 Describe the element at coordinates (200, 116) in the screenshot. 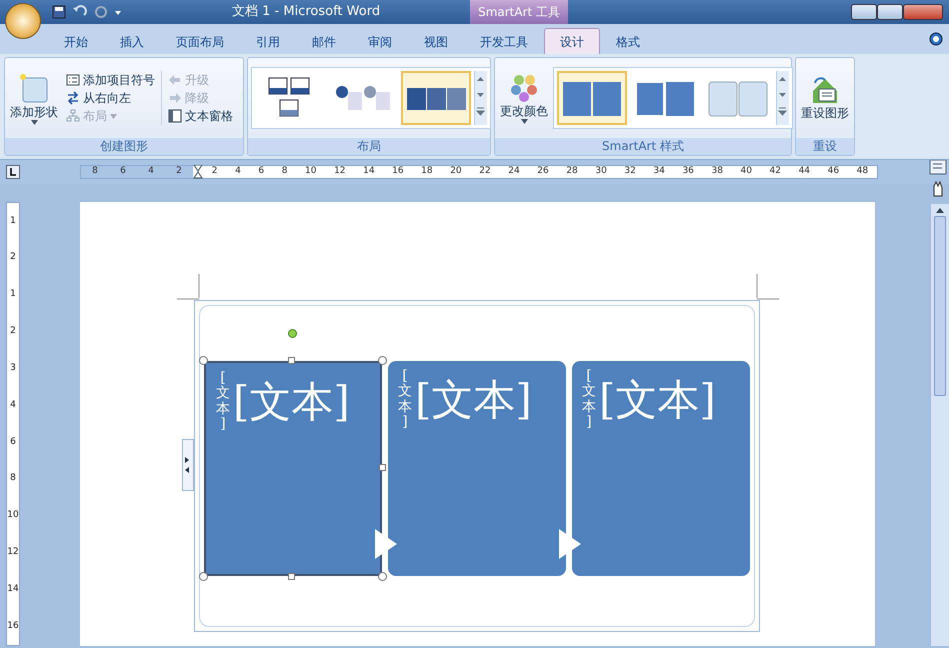

I see `ribbon-button: 文本窗格` at that location.